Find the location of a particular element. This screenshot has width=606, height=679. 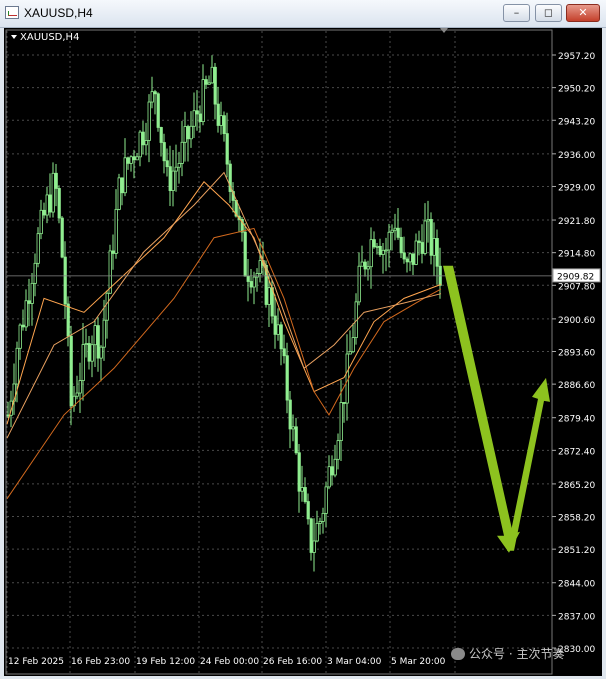

price-label: 2907.80 is located at coordinates (576, 287).